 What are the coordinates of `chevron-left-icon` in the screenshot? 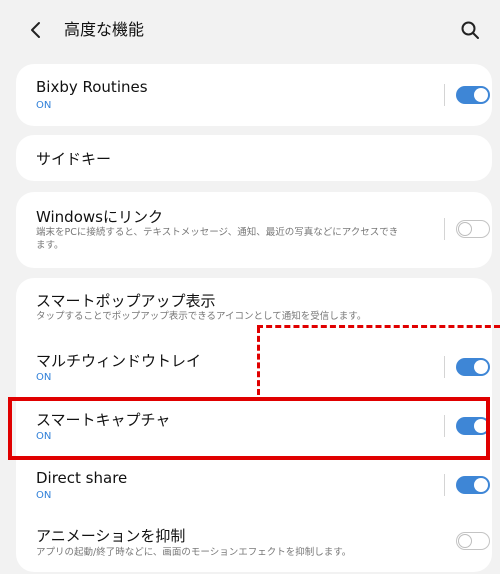 It's located at (35, 30).